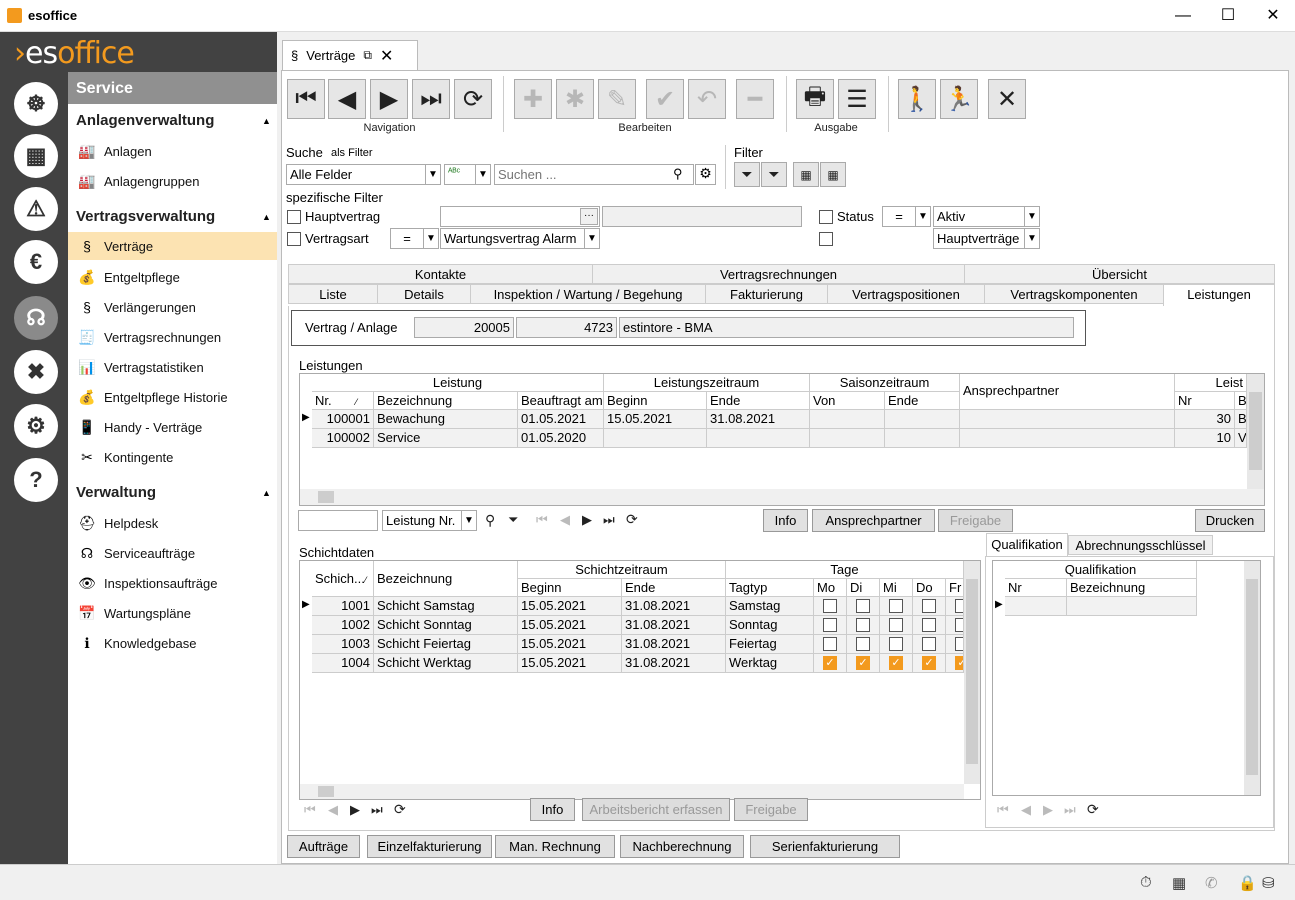 The height and width of the screenshot is (900, 1295). I want to click on status-operator-select: =, so click(899, 216).